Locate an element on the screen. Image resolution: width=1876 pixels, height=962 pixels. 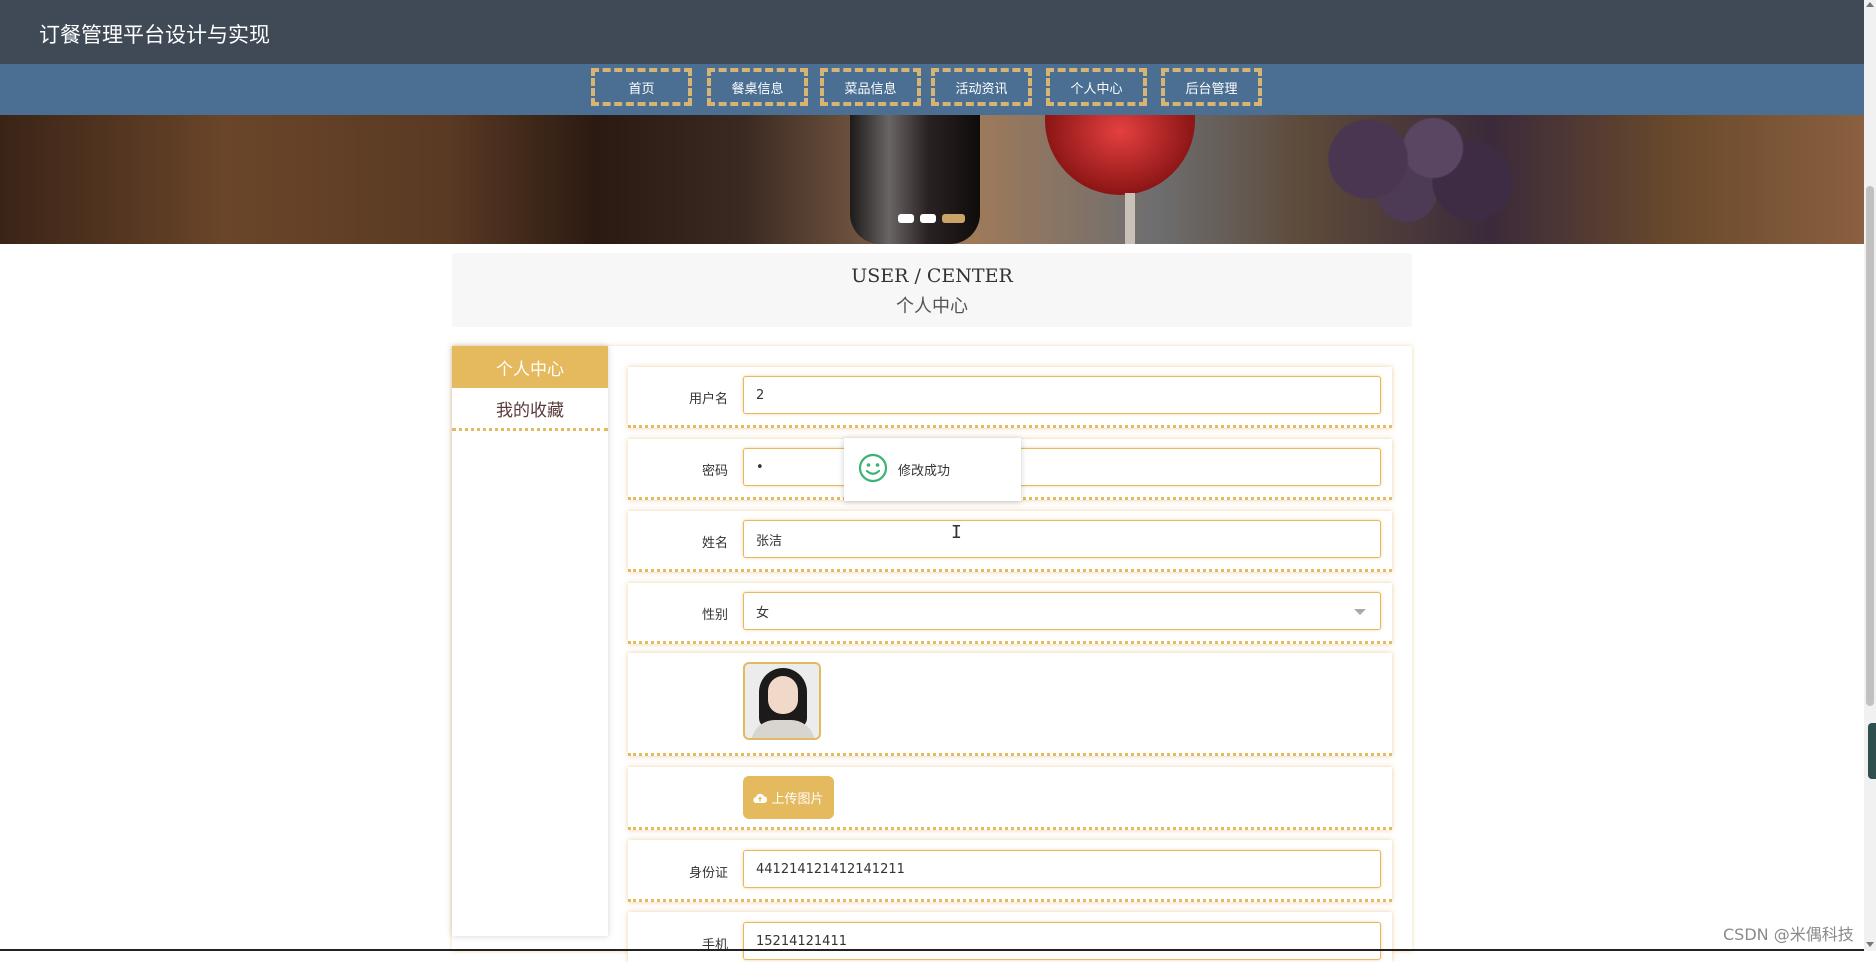
main-navigation: 首页 餐桌信息 菜品信息 活动资讯 个人中心 后台管理 is located at coordinates (932, 89).